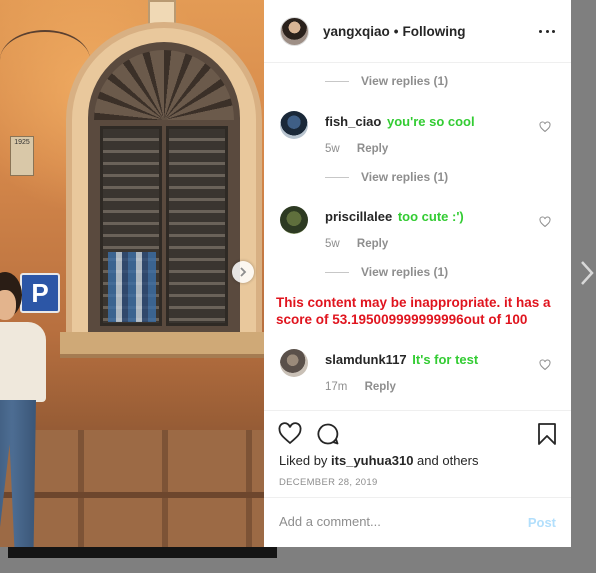  I want to click on liked-by-user: its_yuhua310, so click(372, 460).